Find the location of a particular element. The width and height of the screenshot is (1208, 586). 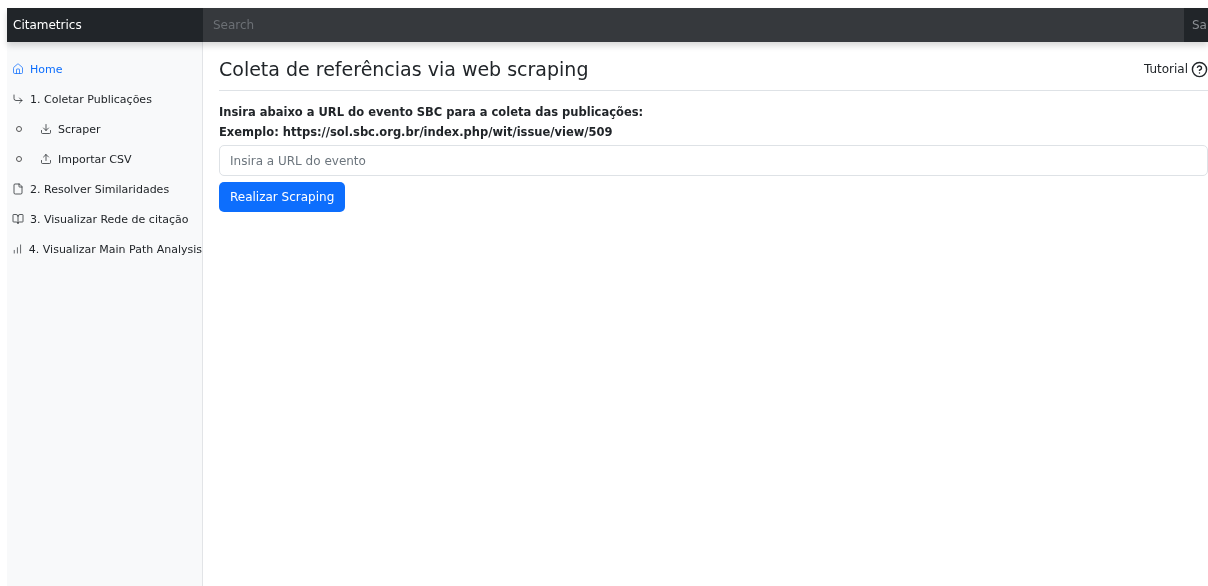

upload-icon is located at coordinates (46, 159).